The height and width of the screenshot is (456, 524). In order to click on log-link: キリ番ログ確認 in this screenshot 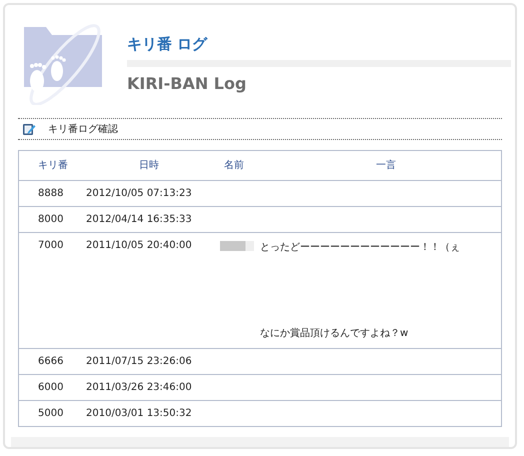, I will do `click(83, 129)`.